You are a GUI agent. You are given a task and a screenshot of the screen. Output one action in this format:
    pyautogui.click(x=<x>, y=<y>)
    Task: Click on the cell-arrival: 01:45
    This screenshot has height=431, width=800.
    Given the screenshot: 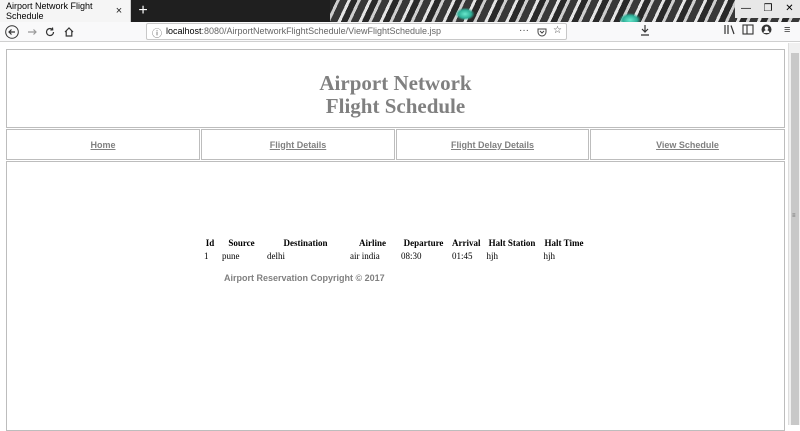 What is the action you would take?
    pyautogui.click(x=462, y=255)
    